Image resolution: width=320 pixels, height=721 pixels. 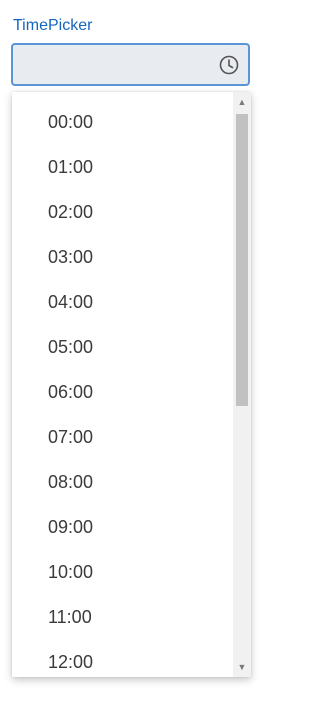 What do you see at coordinates (53, 25) in the screenshot?
I see `timepicker-label: TimePicker` at bounding box center [53, 25].